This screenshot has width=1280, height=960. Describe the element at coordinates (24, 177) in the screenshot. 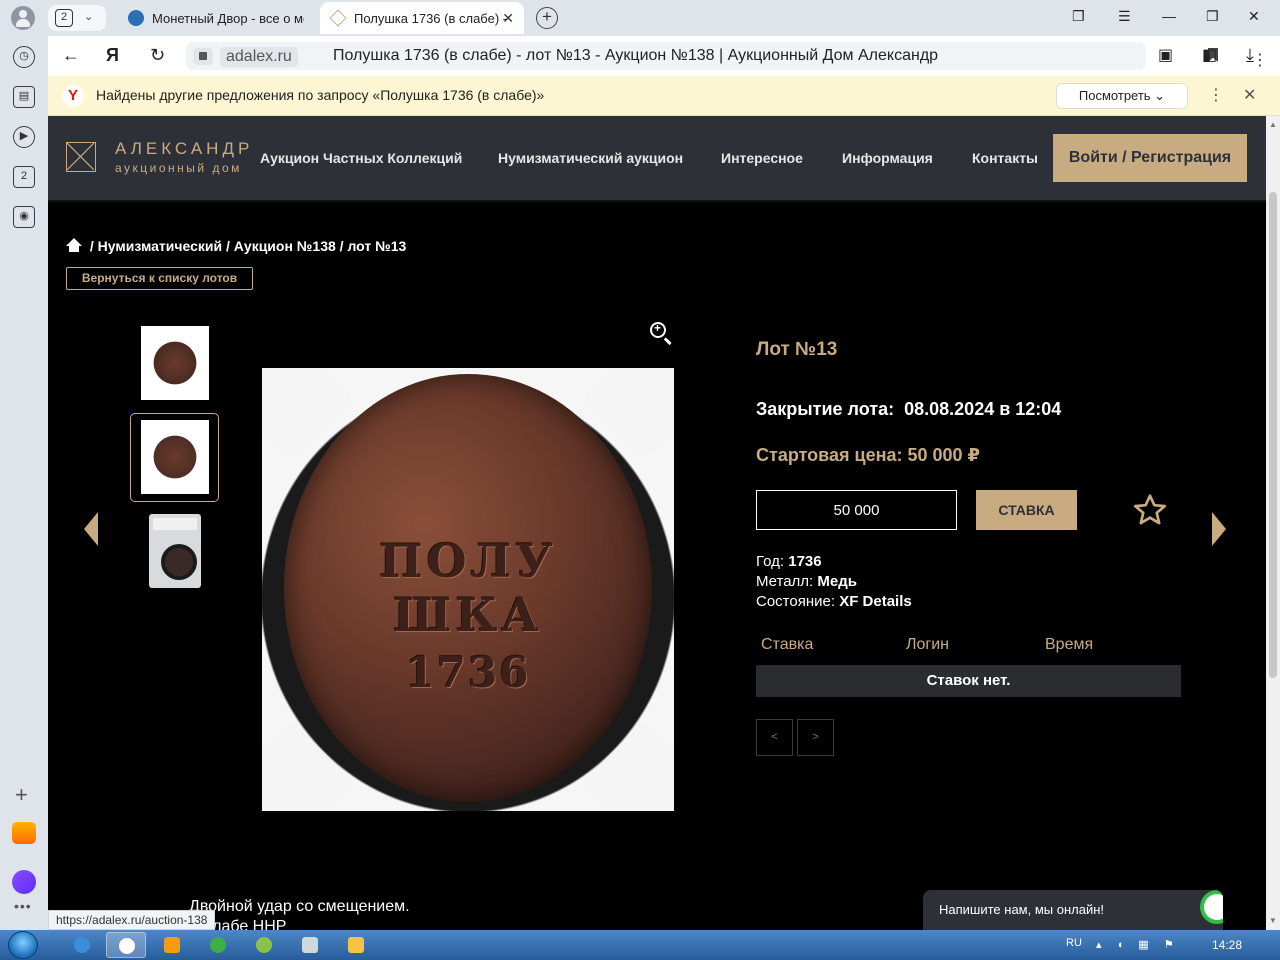

I see `tabs-count-icon: 2` at that location.